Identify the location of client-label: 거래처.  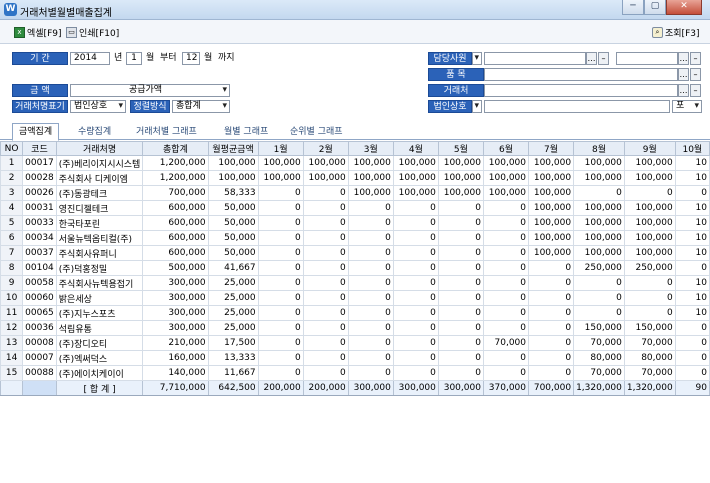
(456, 90).